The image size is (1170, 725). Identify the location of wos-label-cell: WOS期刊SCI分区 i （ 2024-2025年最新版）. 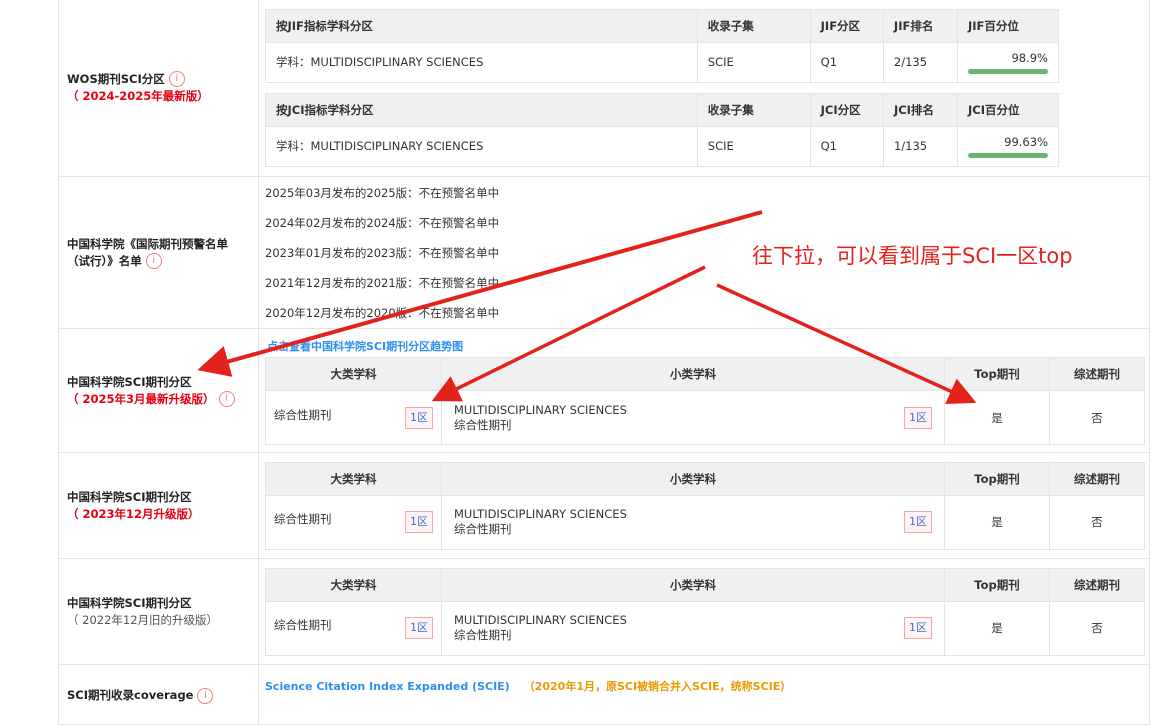
(158, 88).